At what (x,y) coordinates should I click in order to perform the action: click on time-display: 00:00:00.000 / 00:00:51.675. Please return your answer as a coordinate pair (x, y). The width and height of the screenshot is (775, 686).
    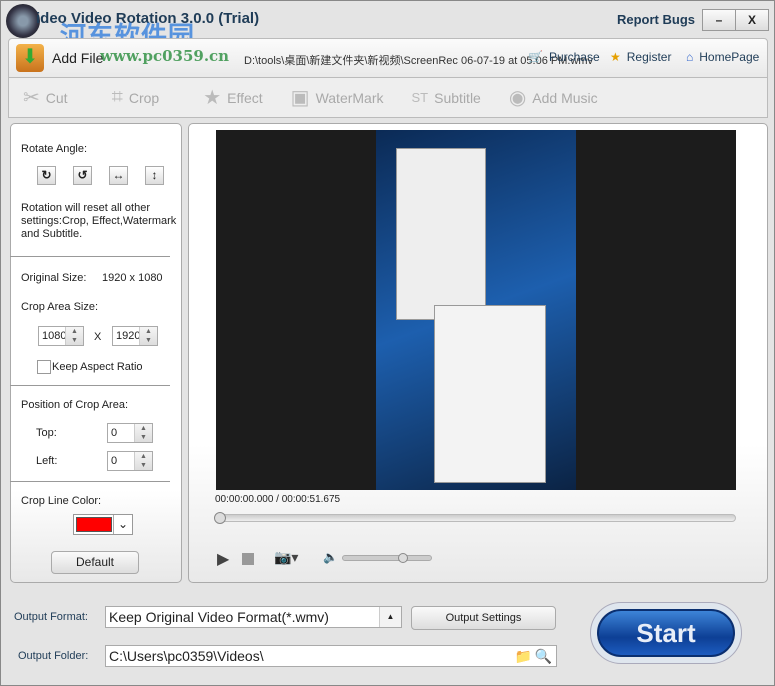
    Looking at the image, I should click on (278, 499).